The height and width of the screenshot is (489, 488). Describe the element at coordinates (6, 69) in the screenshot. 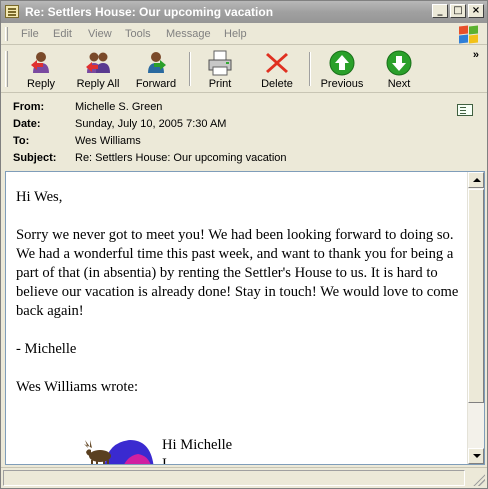

I see `toolbar-grip` at that location.